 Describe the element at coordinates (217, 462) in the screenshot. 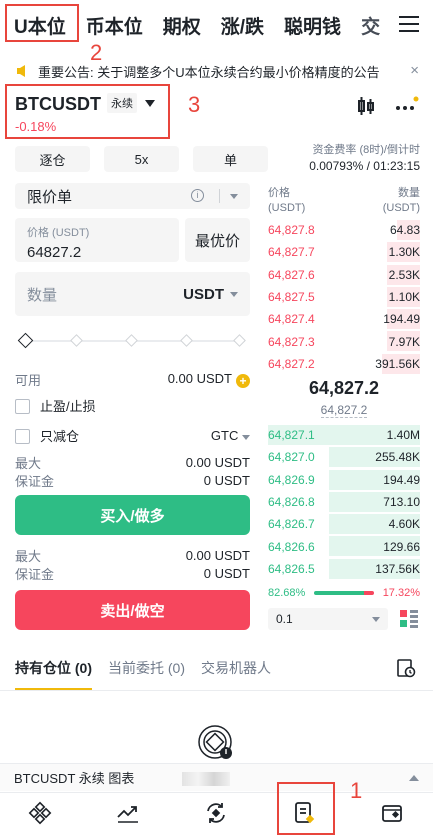

I see `buy-max-value: 0.00 USDT` at that location.